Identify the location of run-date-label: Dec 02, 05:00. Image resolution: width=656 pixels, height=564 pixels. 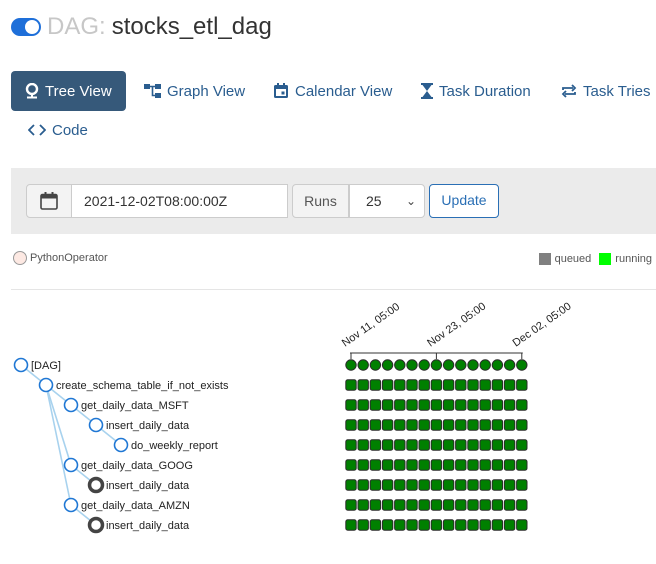
(542, 324).